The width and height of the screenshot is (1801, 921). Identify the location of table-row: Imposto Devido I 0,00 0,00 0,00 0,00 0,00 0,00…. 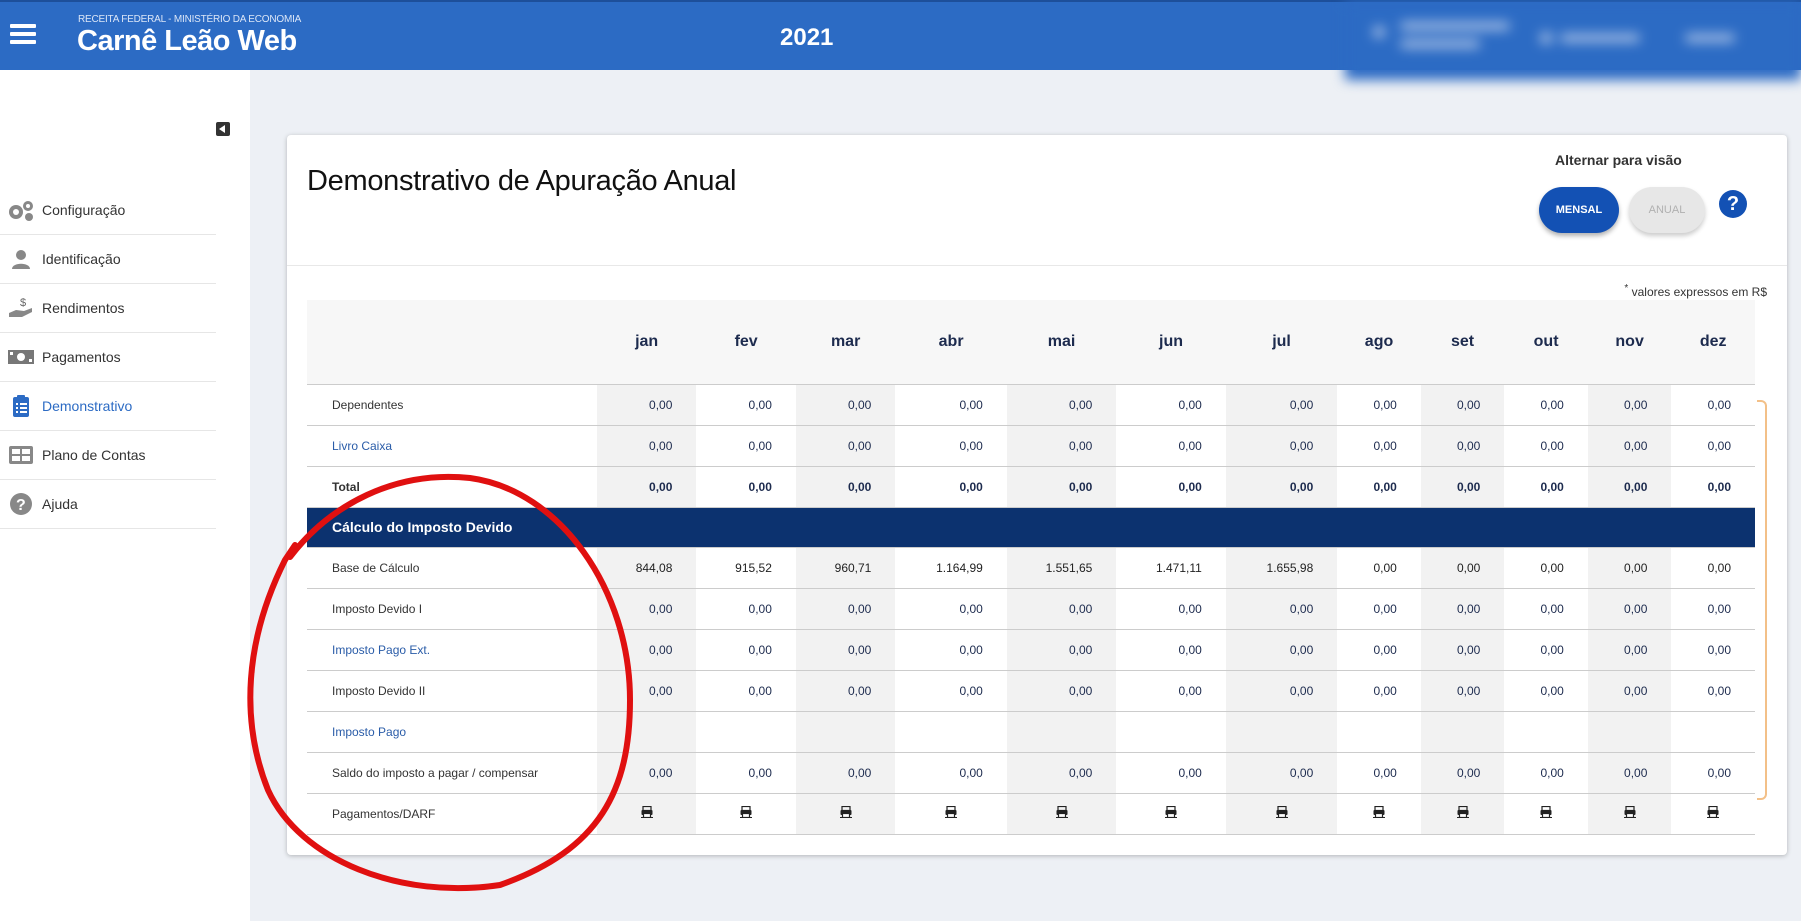
(1031, 609).